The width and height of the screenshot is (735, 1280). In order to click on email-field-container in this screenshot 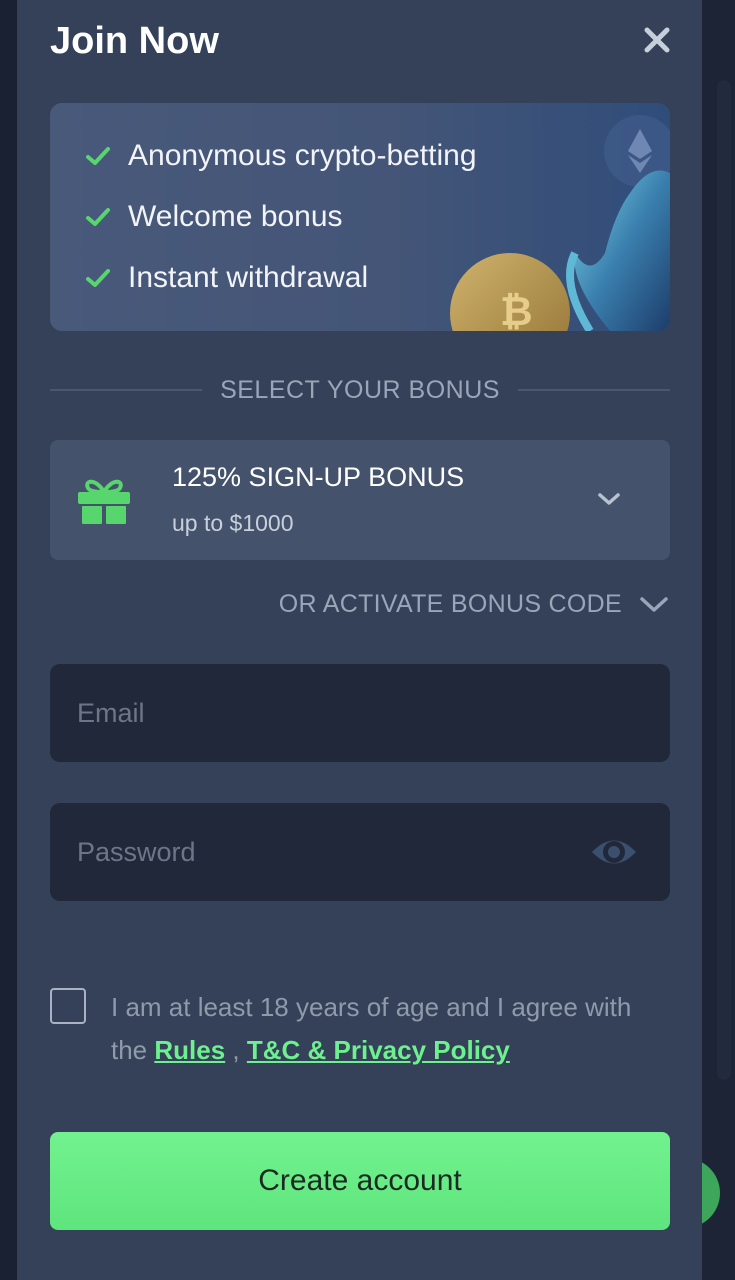, I will do `click(360, 713)`.